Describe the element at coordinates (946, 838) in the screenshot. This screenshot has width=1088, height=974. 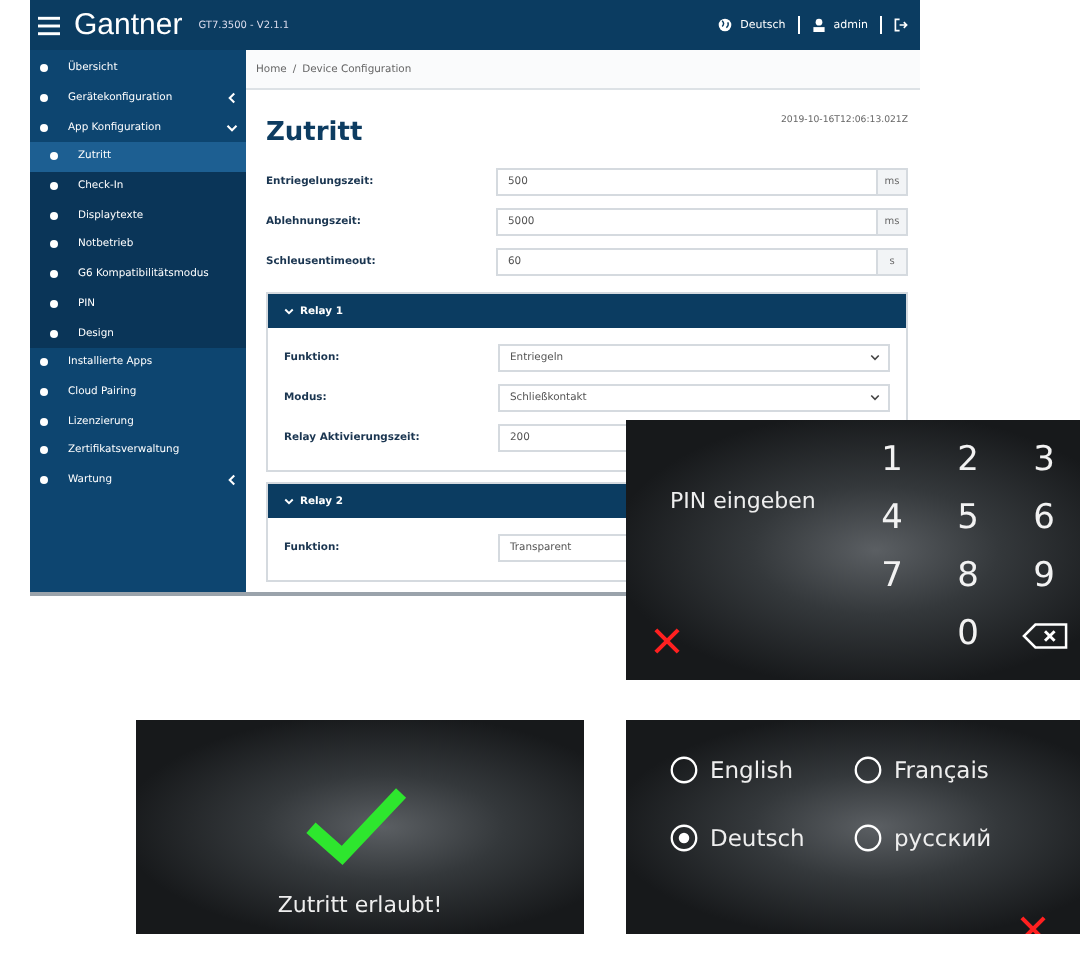
I see `language-option: русский` at that location.